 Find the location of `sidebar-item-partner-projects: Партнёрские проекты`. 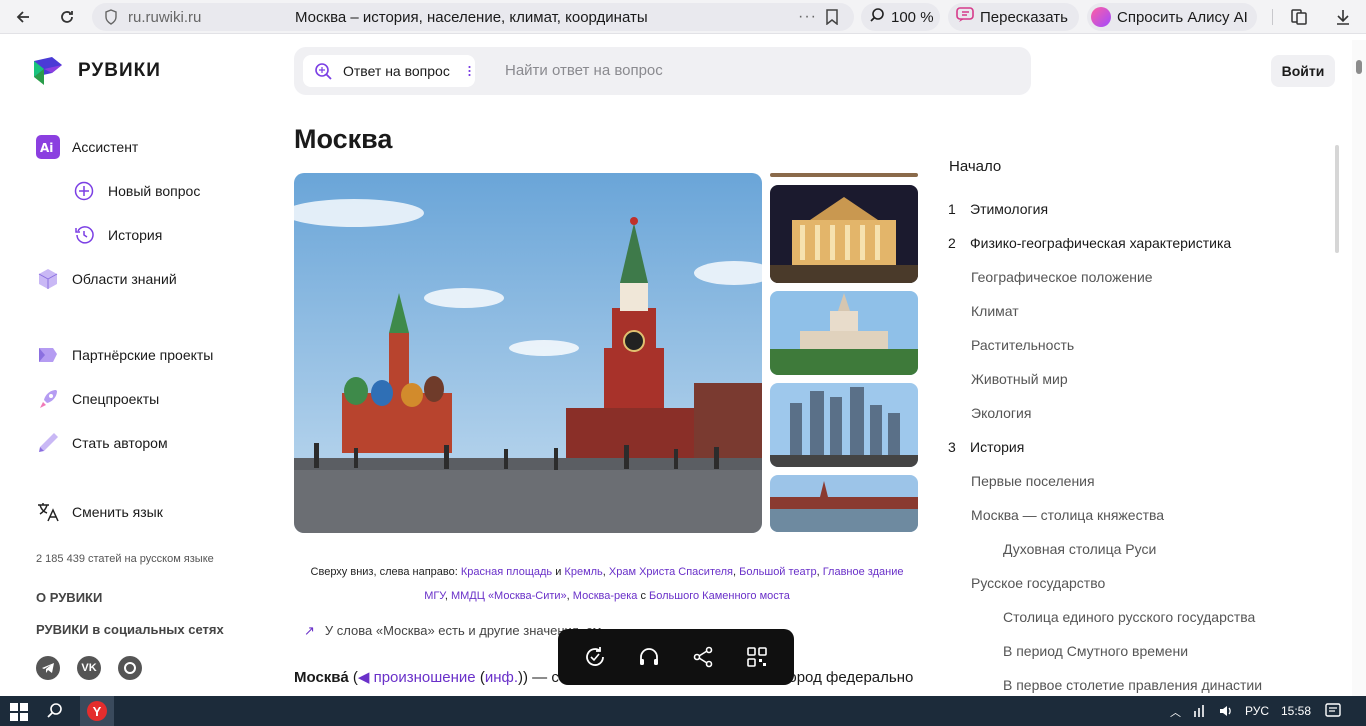

sidebar-item-partner-projects: Партнёрские проекты is located at coordinates (124, 355).